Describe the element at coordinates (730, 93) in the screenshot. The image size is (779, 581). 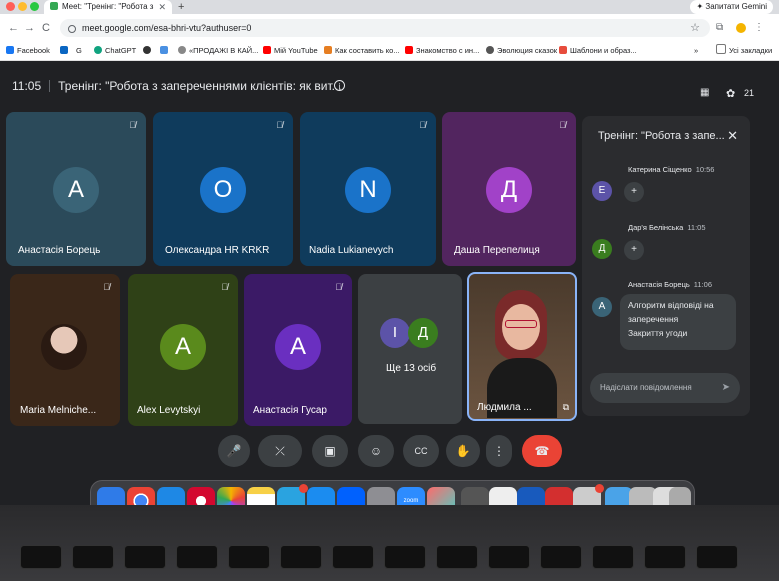
I see `people-icon: ✿` at that location.